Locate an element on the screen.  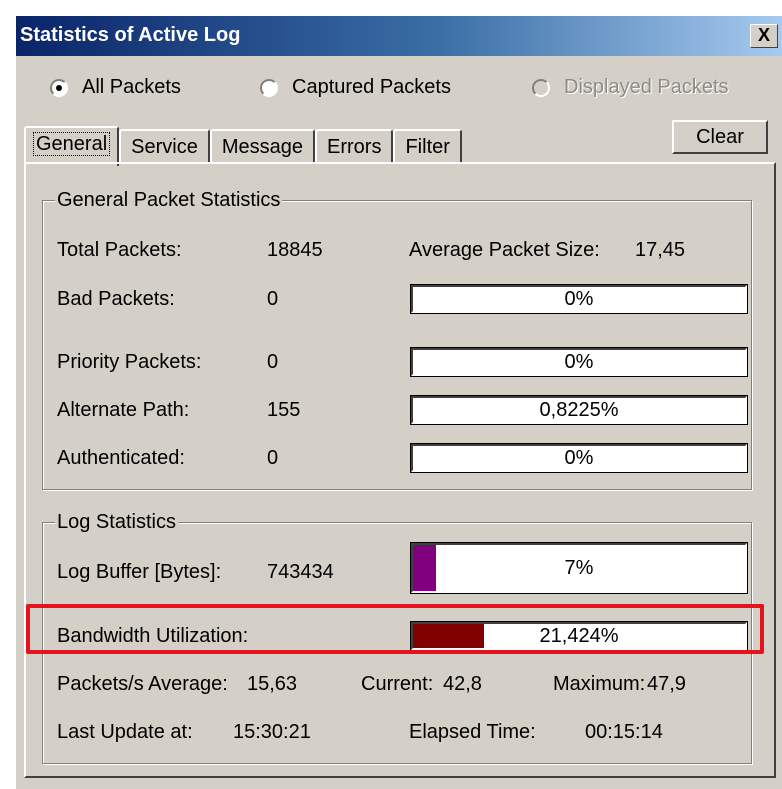
avg-packet-size-value: 17,45 is located at coordinates (660, 250).